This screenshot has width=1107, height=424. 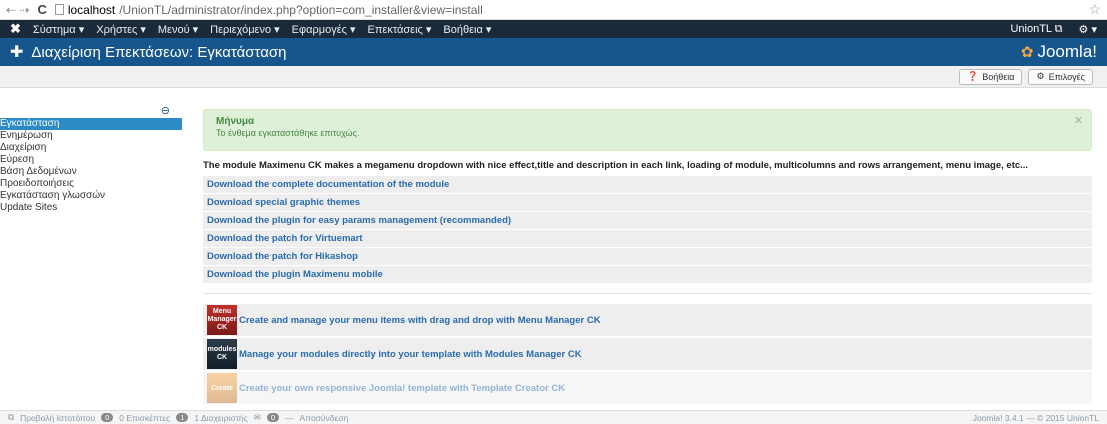 What do you see at coordinates (1067, 51) in the screenshot?
I see `brand-text: Joomla!` at bounding box center [1067, 51].